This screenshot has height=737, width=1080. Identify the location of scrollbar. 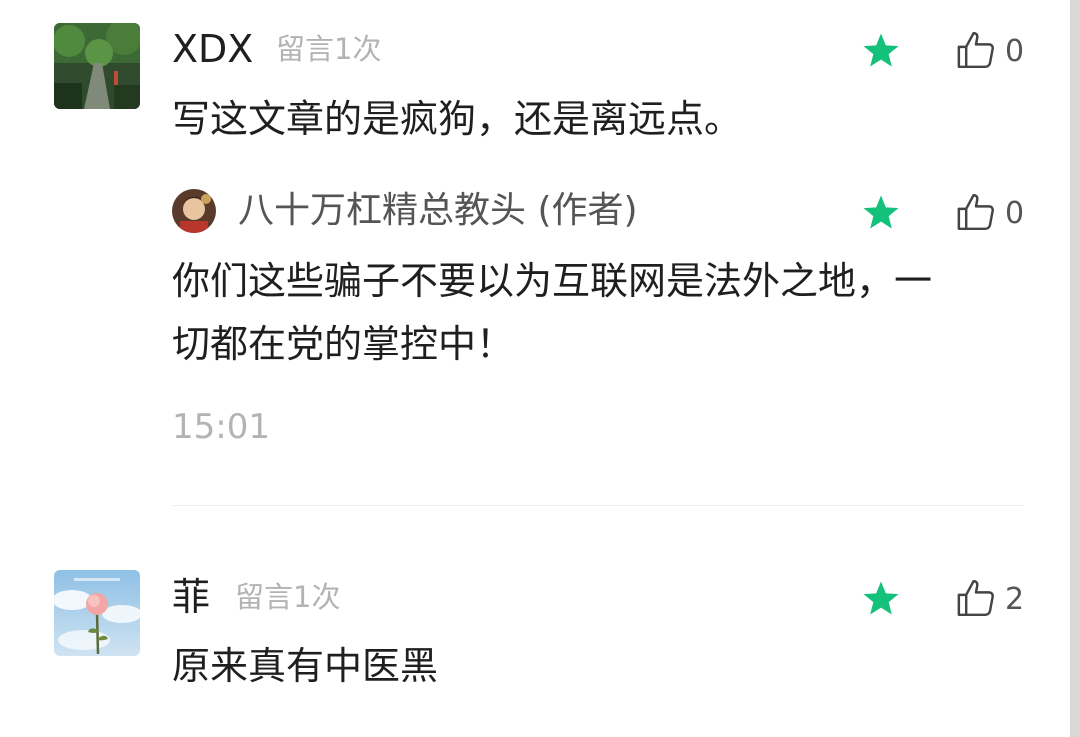
(1075, 368).